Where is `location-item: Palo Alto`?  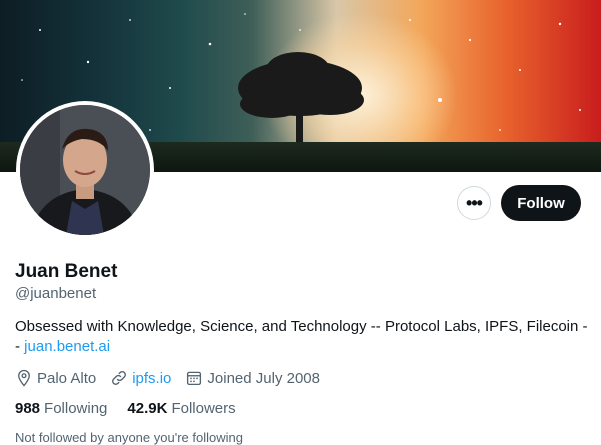 location-item: Palo Alto is located at coordinates (55, 378).